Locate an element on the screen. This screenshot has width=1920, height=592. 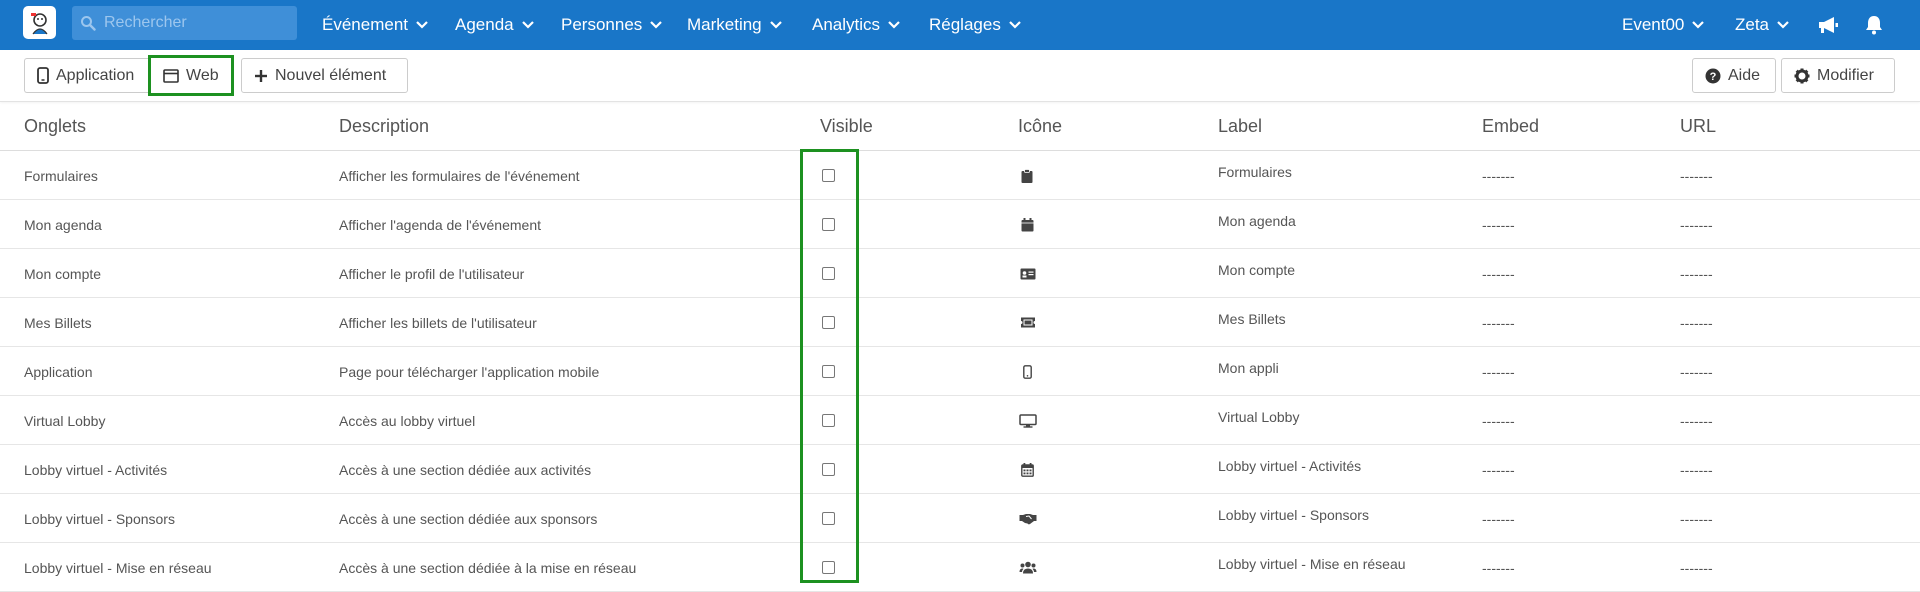
event-selector-label: Event00 is located at coordinates (1653, 24).